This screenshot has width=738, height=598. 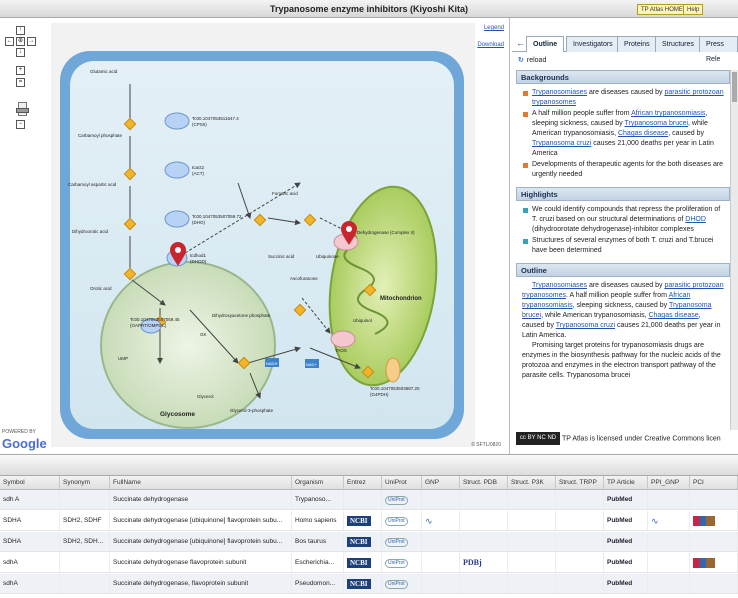 I want to click on tab-proteins: Proteins, so click(x=637, y=44).